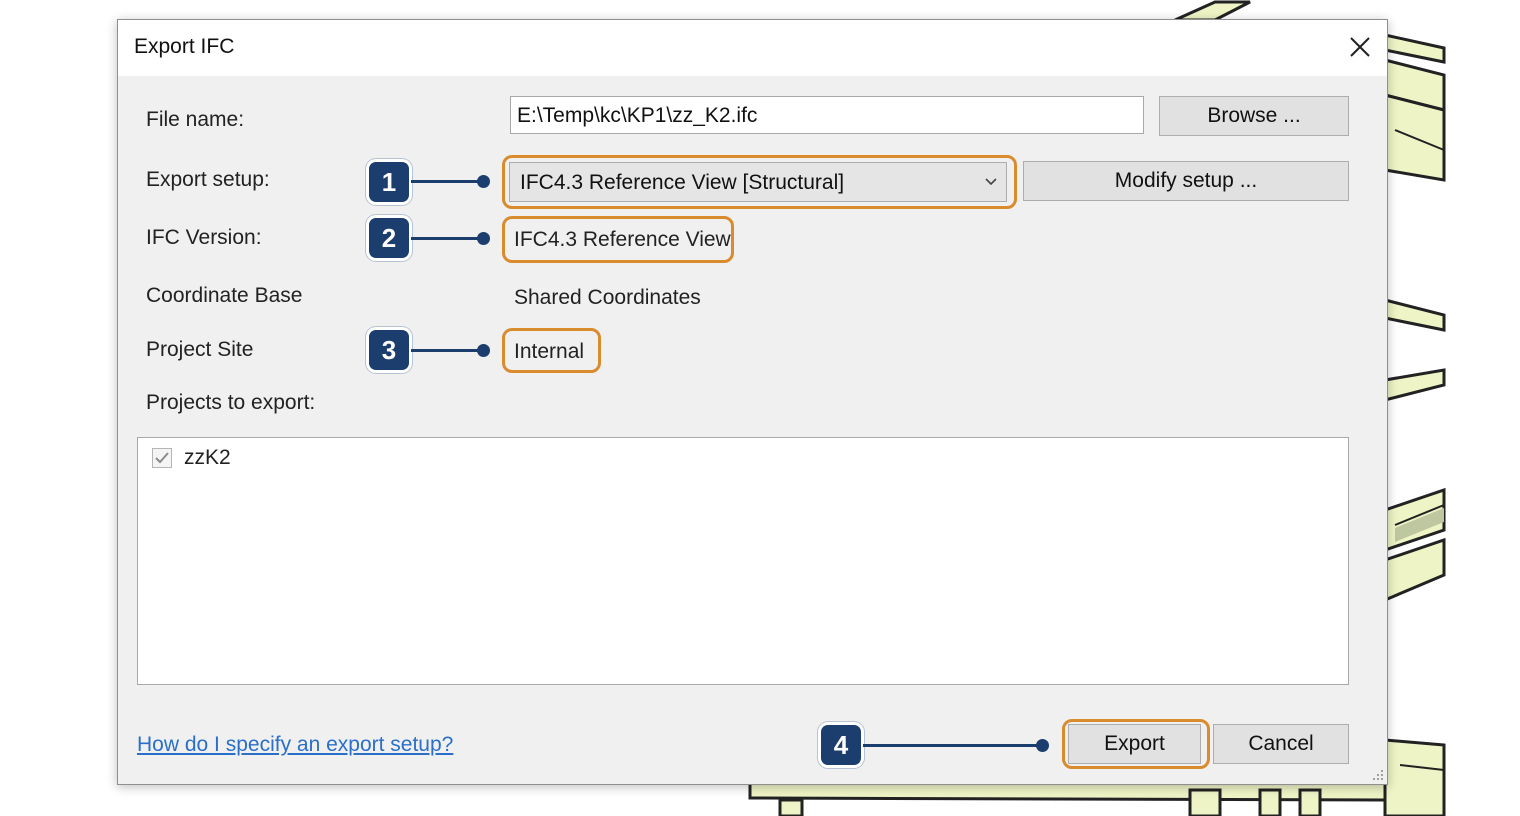  I want to click on callout-1-leader, so click(446, 181).